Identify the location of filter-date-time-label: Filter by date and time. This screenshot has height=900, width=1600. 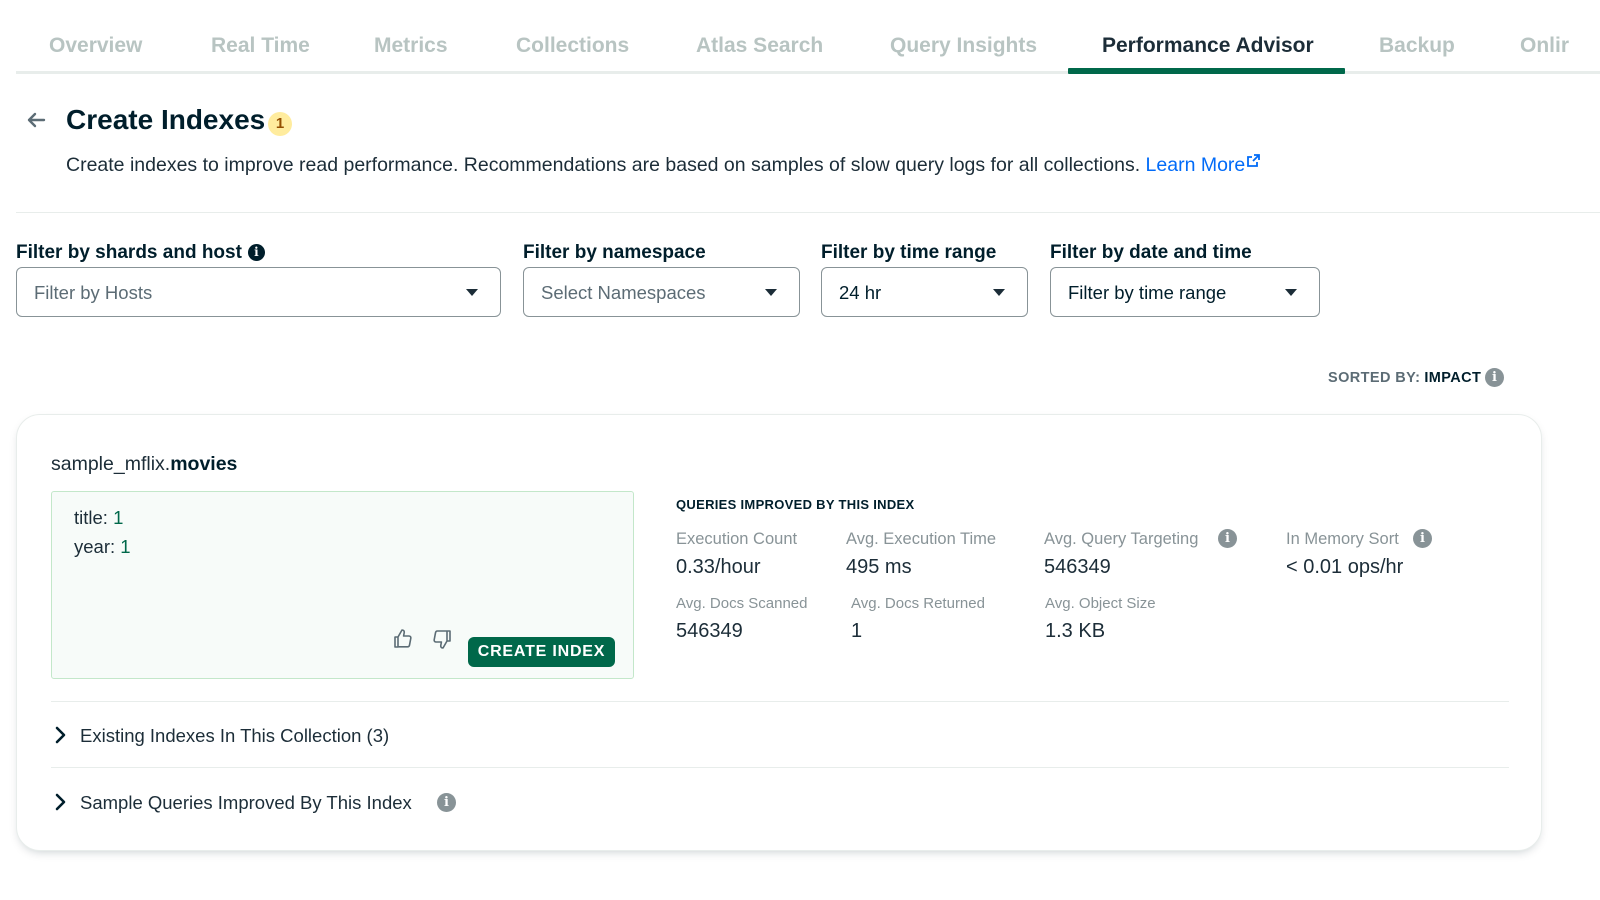
(1151, 252).